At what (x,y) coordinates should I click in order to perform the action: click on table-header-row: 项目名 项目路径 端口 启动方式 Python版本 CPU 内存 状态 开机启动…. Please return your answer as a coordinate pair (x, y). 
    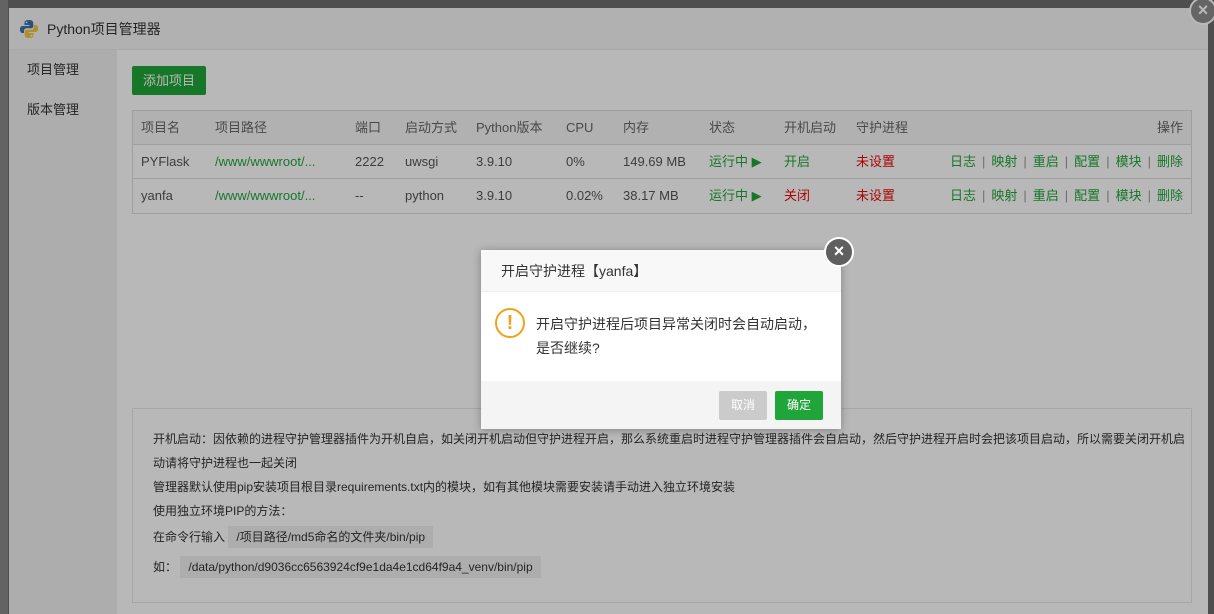
    Looking at the image, I should click on (662, 128).